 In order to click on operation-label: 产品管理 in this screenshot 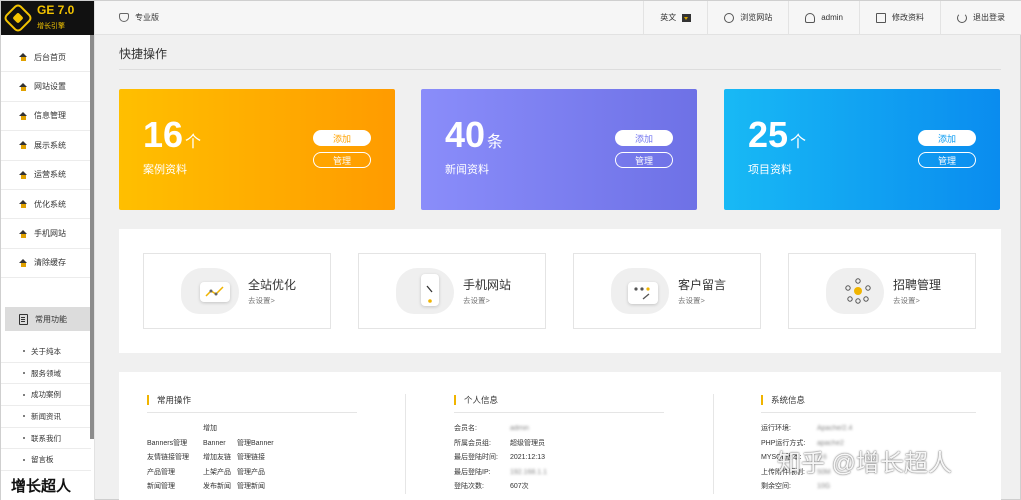, I will do `click(161, 472)`.